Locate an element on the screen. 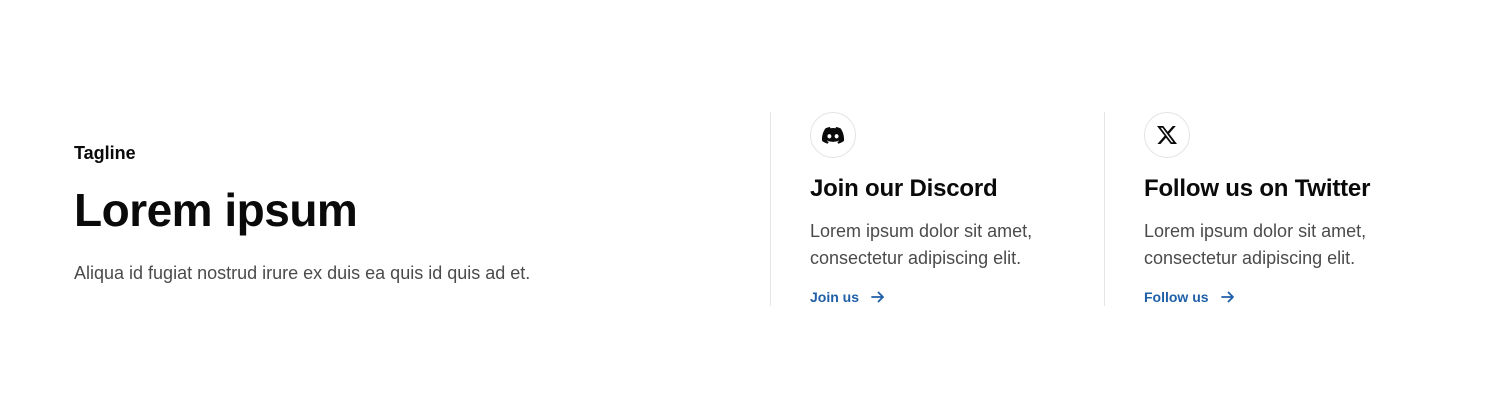  x-twitter-icon is located at coordinates (1167, 135).